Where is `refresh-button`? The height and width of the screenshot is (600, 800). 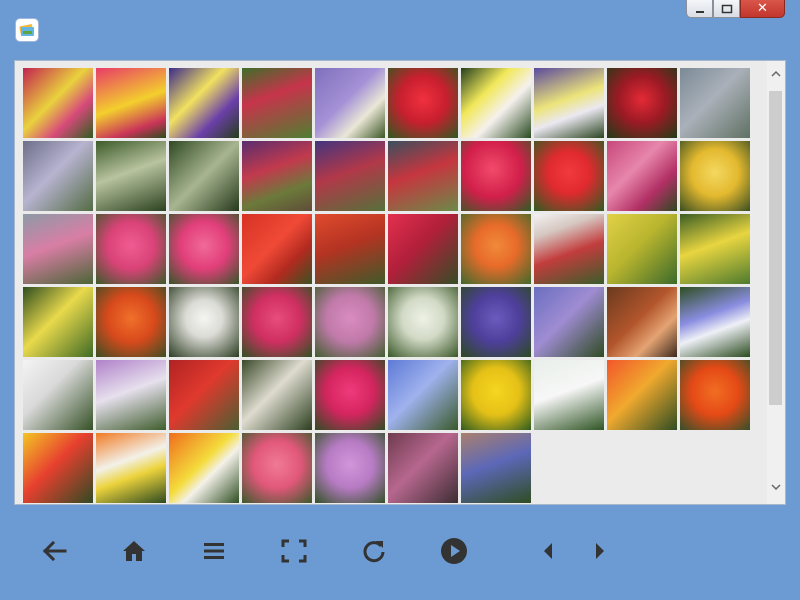
refresh-button is located at coordinates (374, 551).